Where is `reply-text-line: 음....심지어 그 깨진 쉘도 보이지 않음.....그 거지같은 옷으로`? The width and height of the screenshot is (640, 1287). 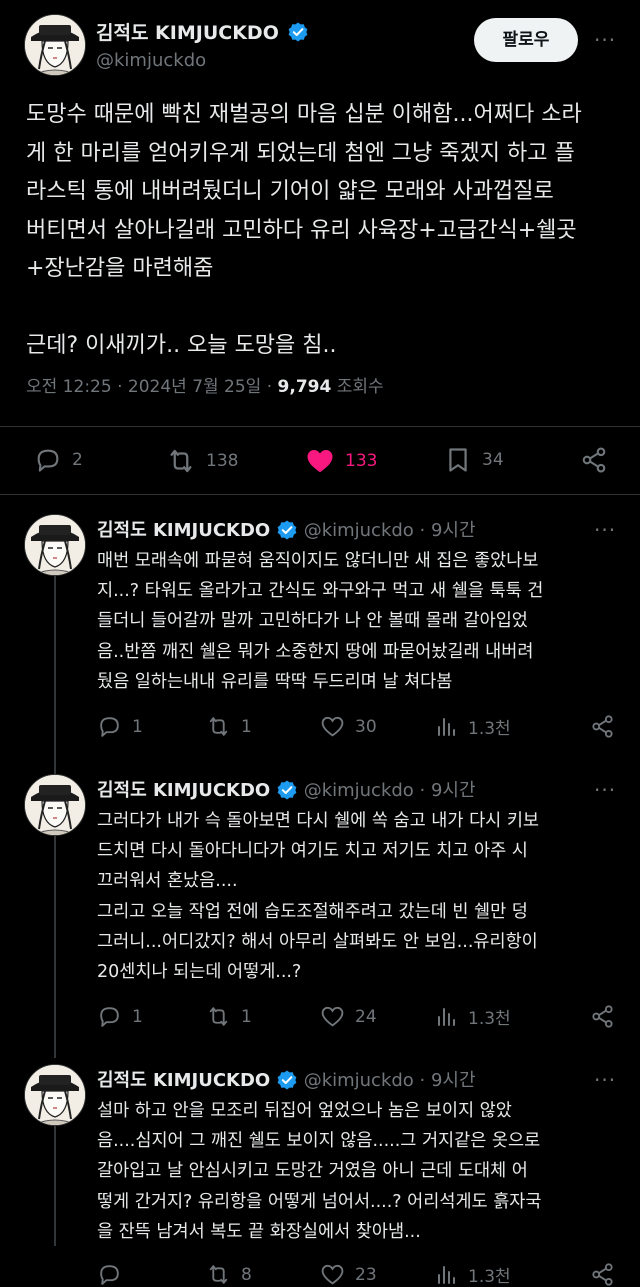
reply-text-line: 음....심지어 그 깨진 쉘도 보이지 않음.....그 거지같은 옷으로 is located at coordinates (319, 1141).